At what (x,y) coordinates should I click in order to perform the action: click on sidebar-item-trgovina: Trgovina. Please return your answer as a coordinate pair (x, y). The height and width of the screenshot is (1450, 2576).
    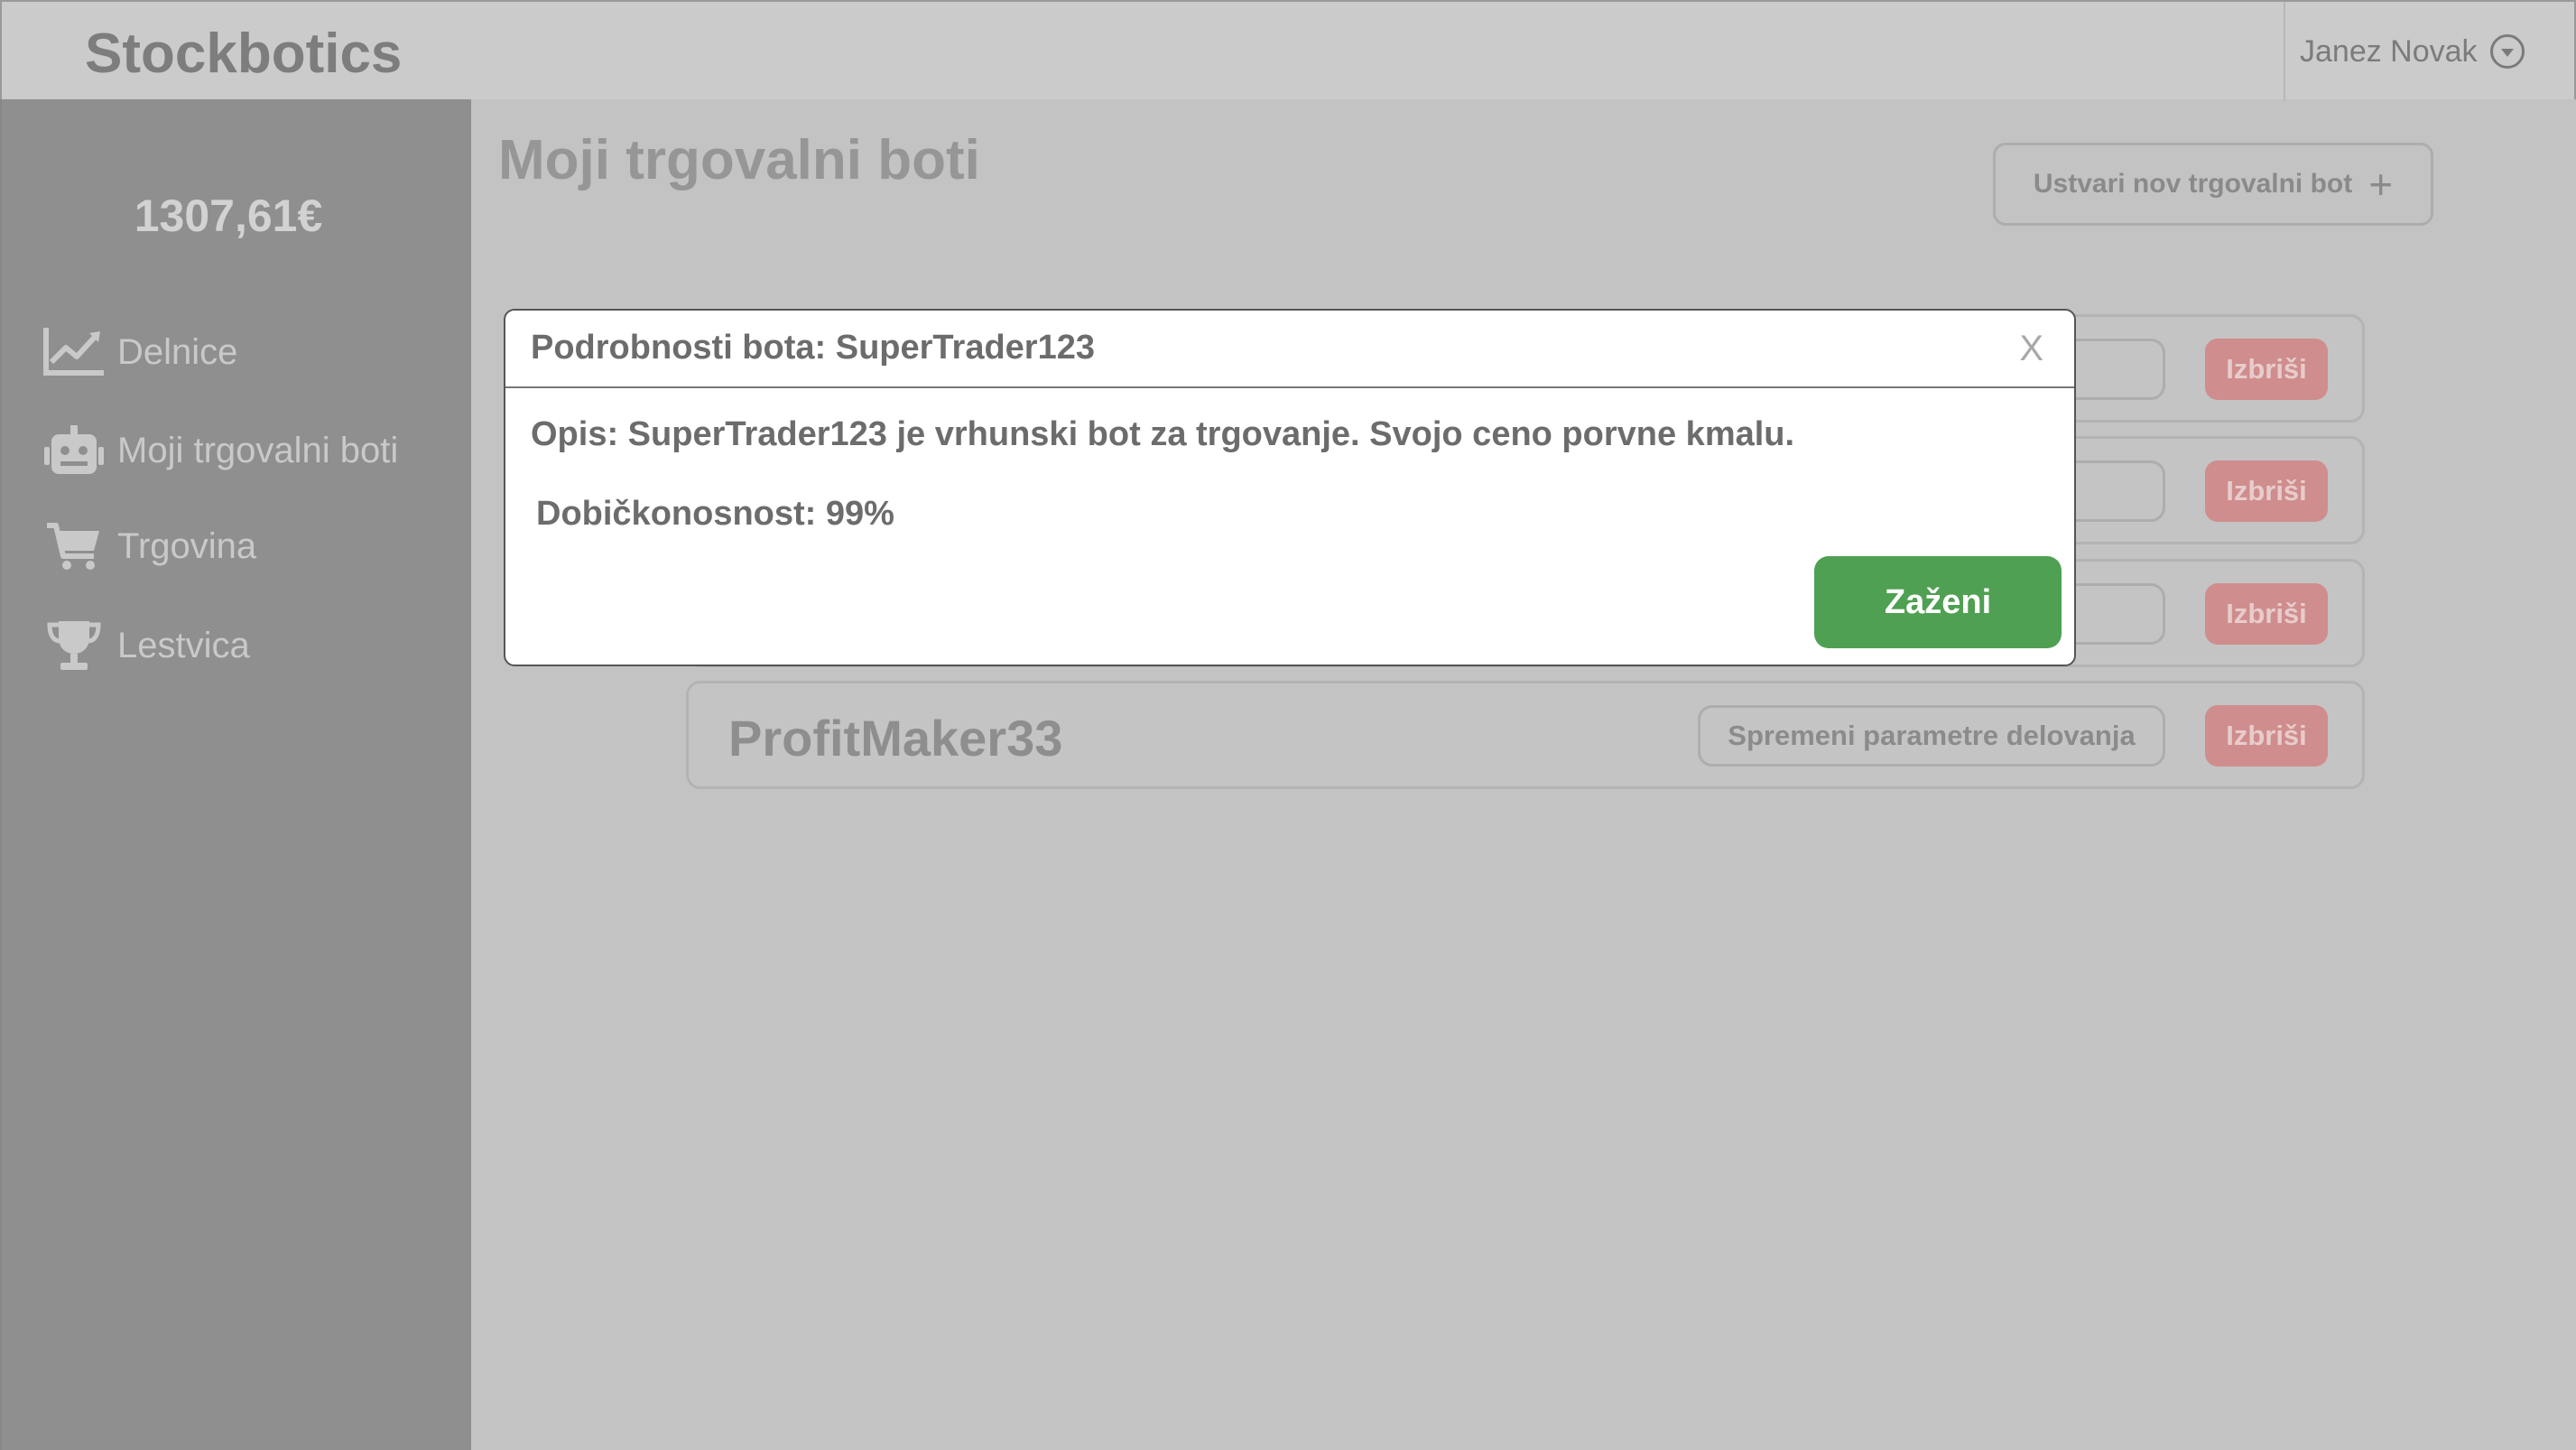
    Looking at the image, I should click on (149, 546).